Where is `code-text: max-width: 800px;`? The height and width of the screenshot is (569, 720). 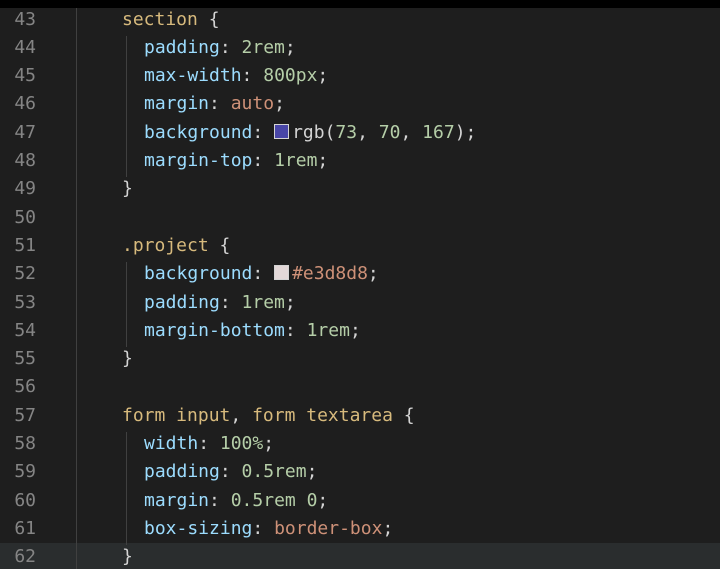 code-text: max-width: 800px; is located at coordinates (236, 76).